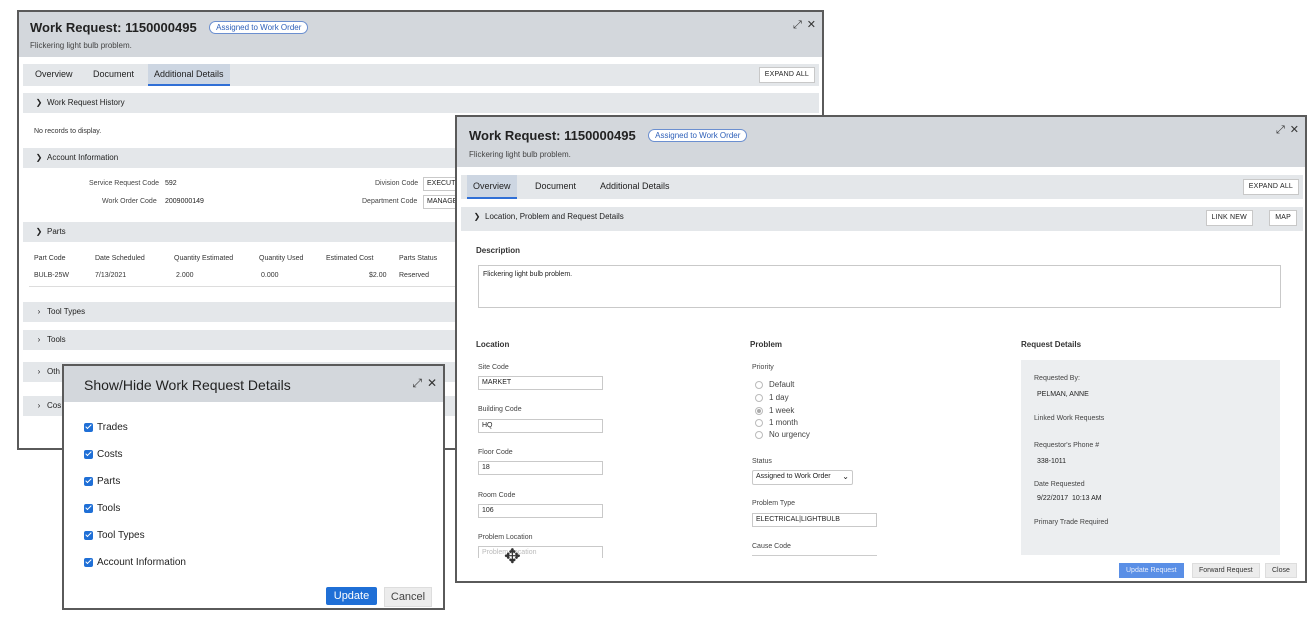 The image size is (1316, 636). I want to click on checkbox-label: Costs, so click(110, 454).